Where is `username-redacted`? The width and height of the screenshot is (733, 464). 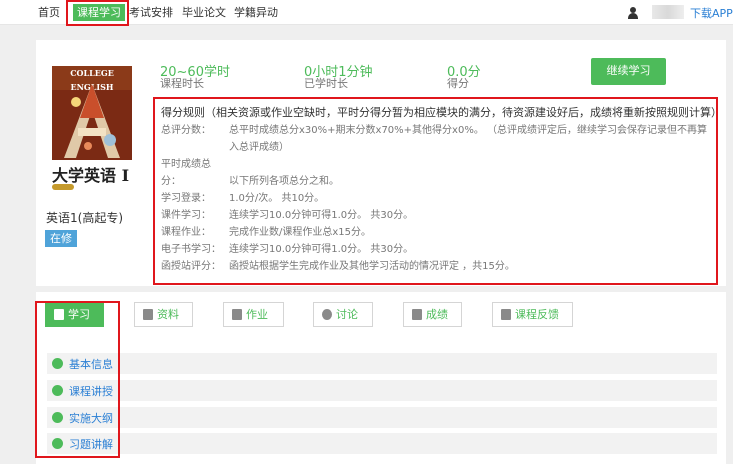 username-redacted is located at coordinates (668, 12).